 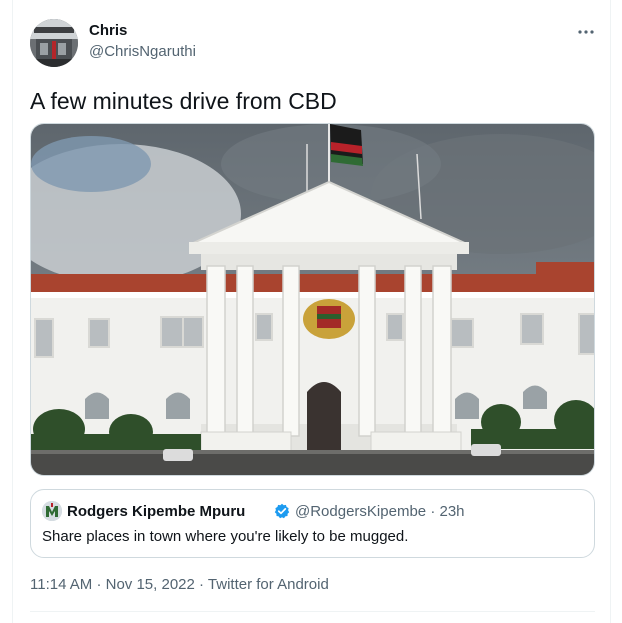 I want to click on tweet-text: A few minutes drive from CBD, so click(x=183, y=101).